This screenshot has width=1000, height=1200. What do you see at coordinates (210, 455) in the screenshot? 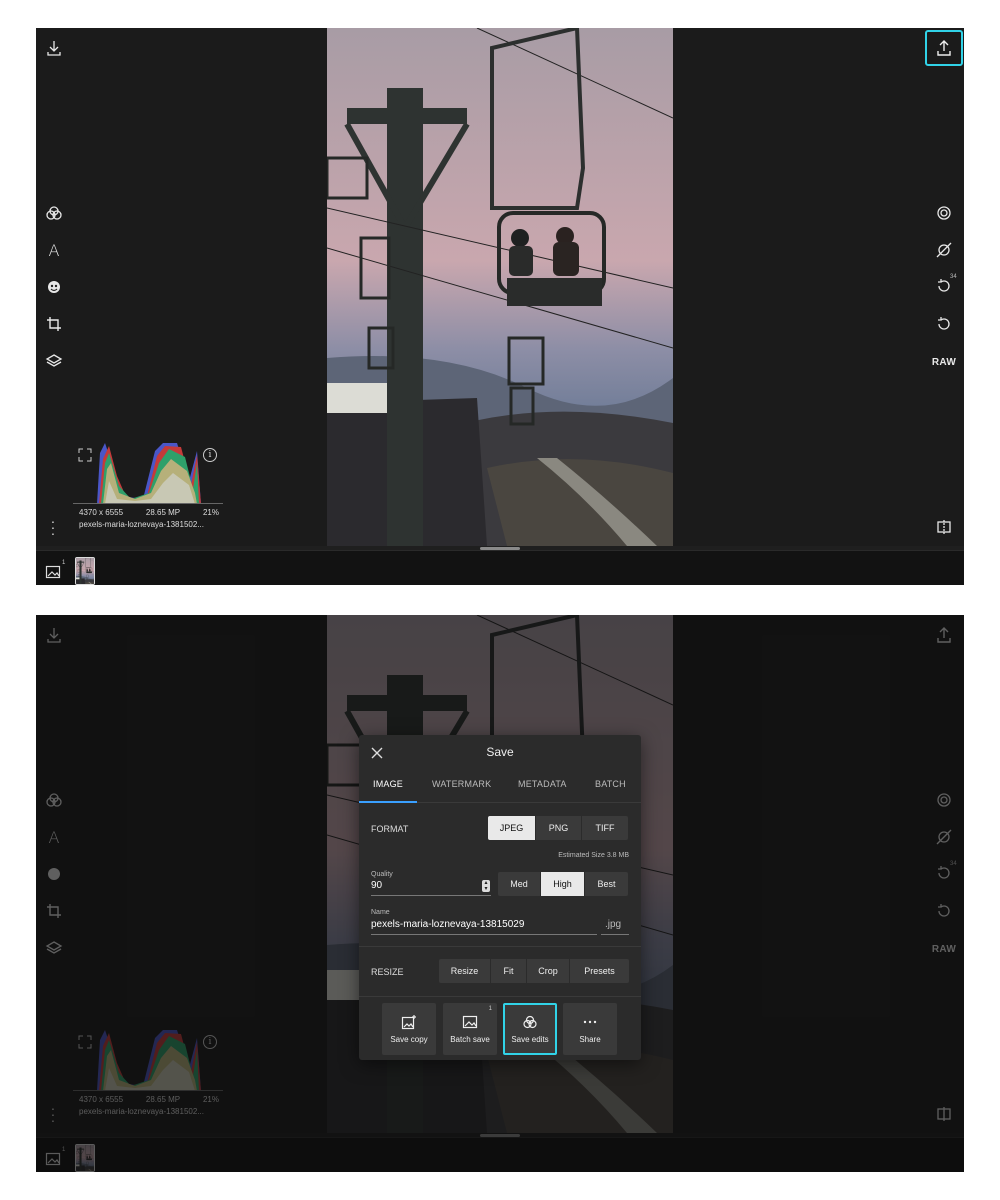
I see `info-icon: i` at bounding box center [210, 455].